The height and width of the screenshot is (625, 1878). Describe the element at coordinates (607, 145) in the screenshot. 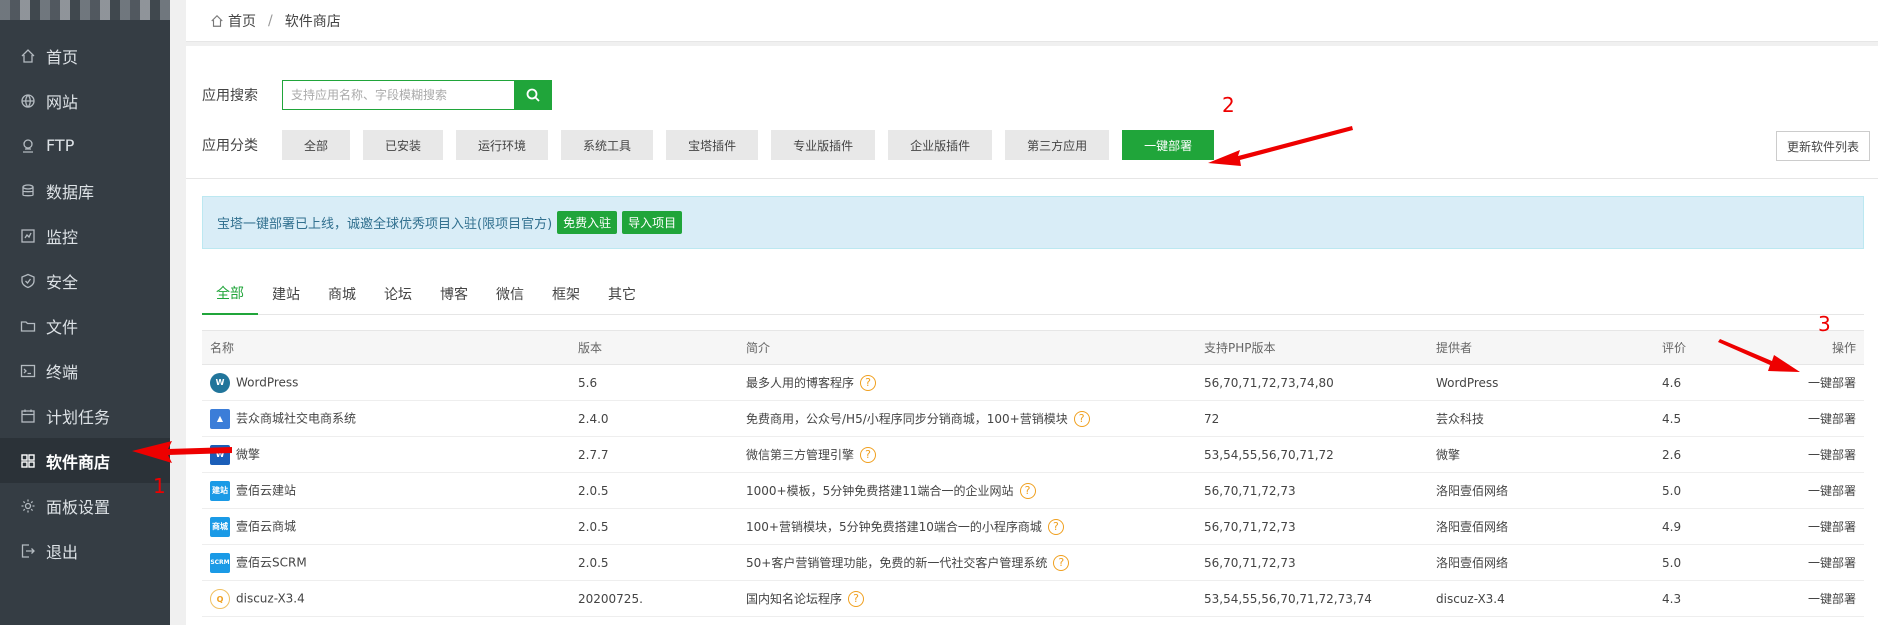

I see `category-system-tools-button: 系统工具` at that location.